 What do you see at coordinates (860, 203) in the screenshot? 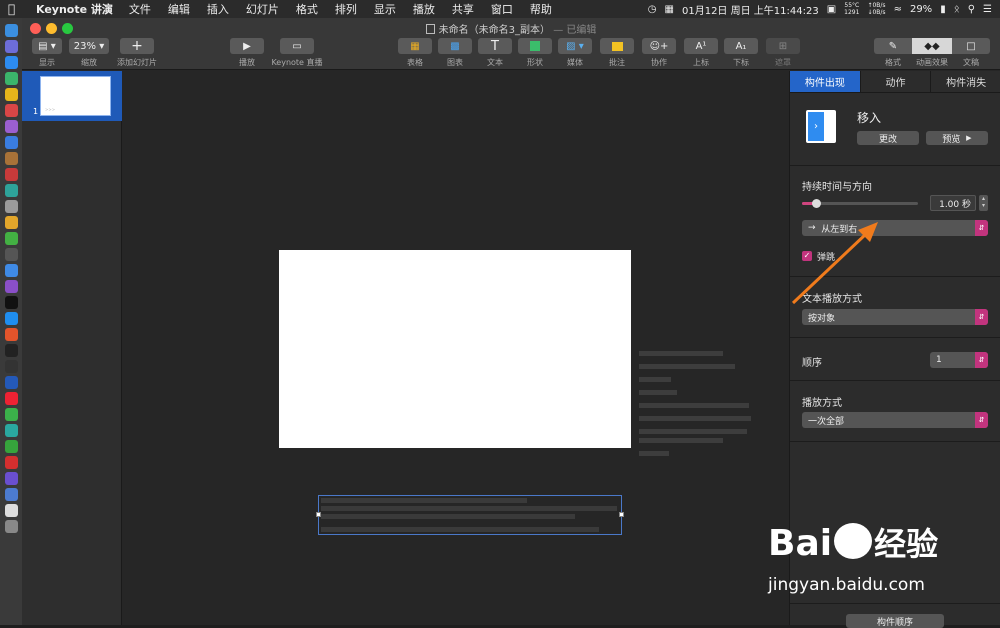
I see `duration-slider` at bounding box center [860, 203].